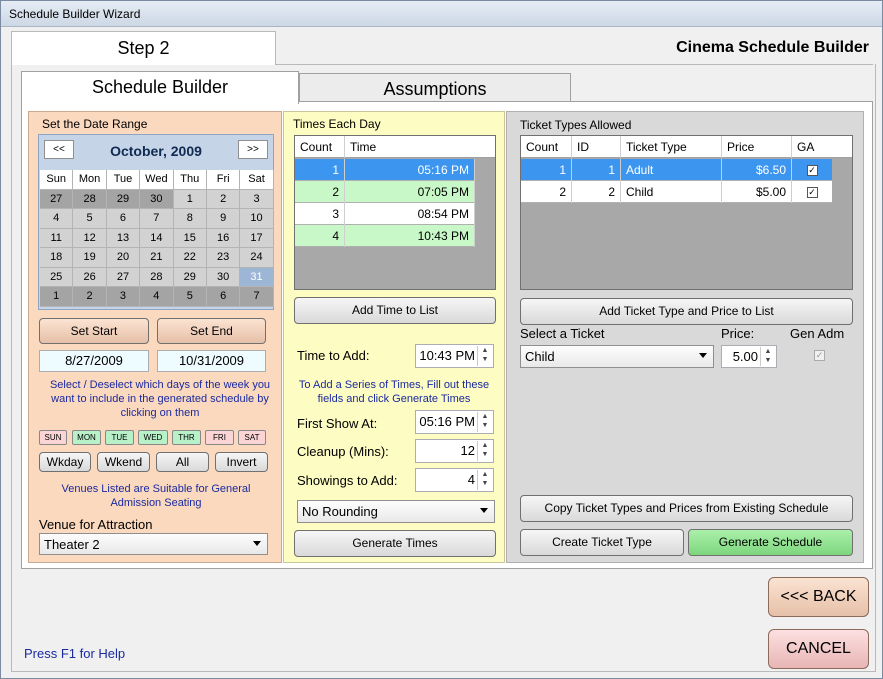  What do you see at coordinates (454, 451) in the screenshot?
I see `cleanup-input: 12 ▲ ▼` at bounding box center [454, 451].